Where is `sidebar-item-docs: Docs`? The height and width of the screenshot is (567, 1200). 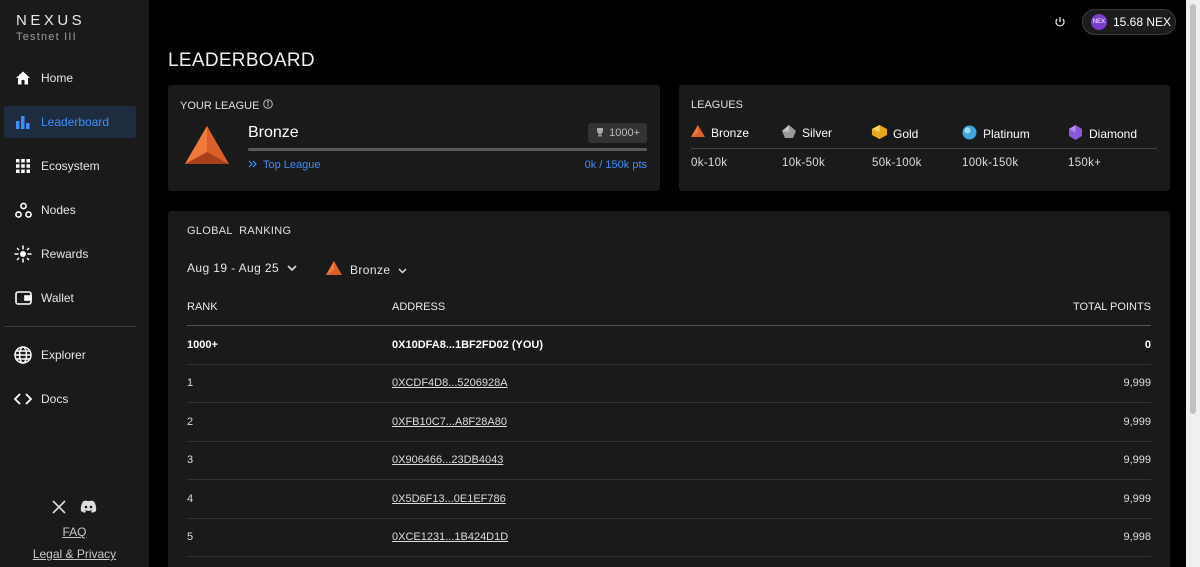
sidebar-item-docs: Docs is located at coordinates (70, 399).